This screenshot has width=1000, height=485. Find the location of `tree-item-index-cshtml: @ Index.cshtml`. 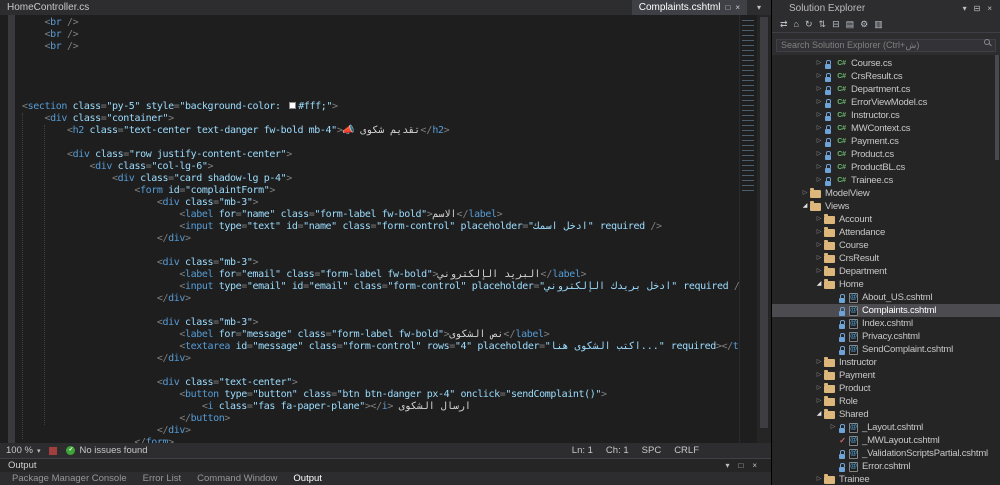

tree-item-index-cshtml: @ Index.cshtml is located at coordinates (886, 323).